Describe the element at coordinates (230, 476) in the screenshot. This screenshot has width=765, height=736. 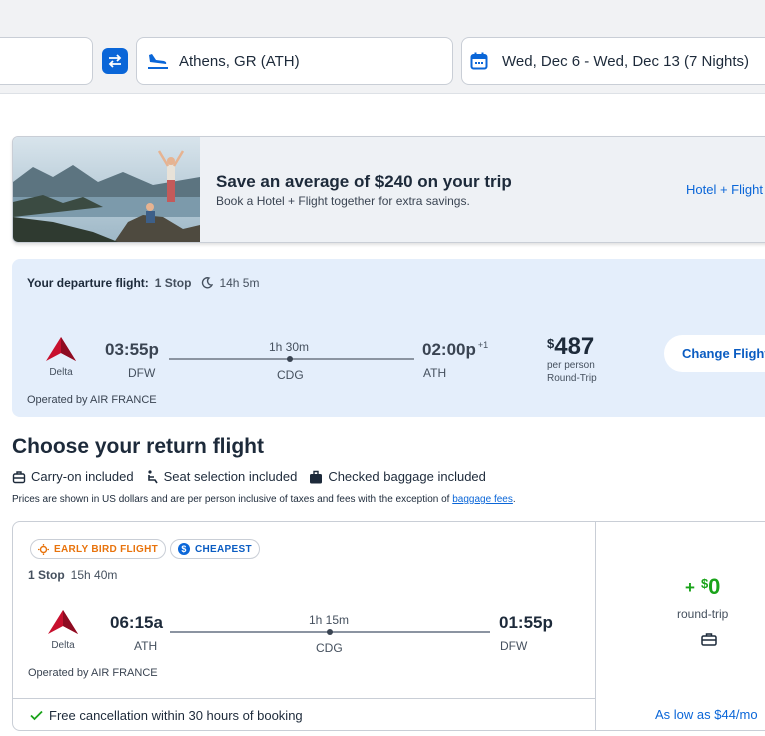
I see `amenity-seat-label: Seat selection included` at that location.